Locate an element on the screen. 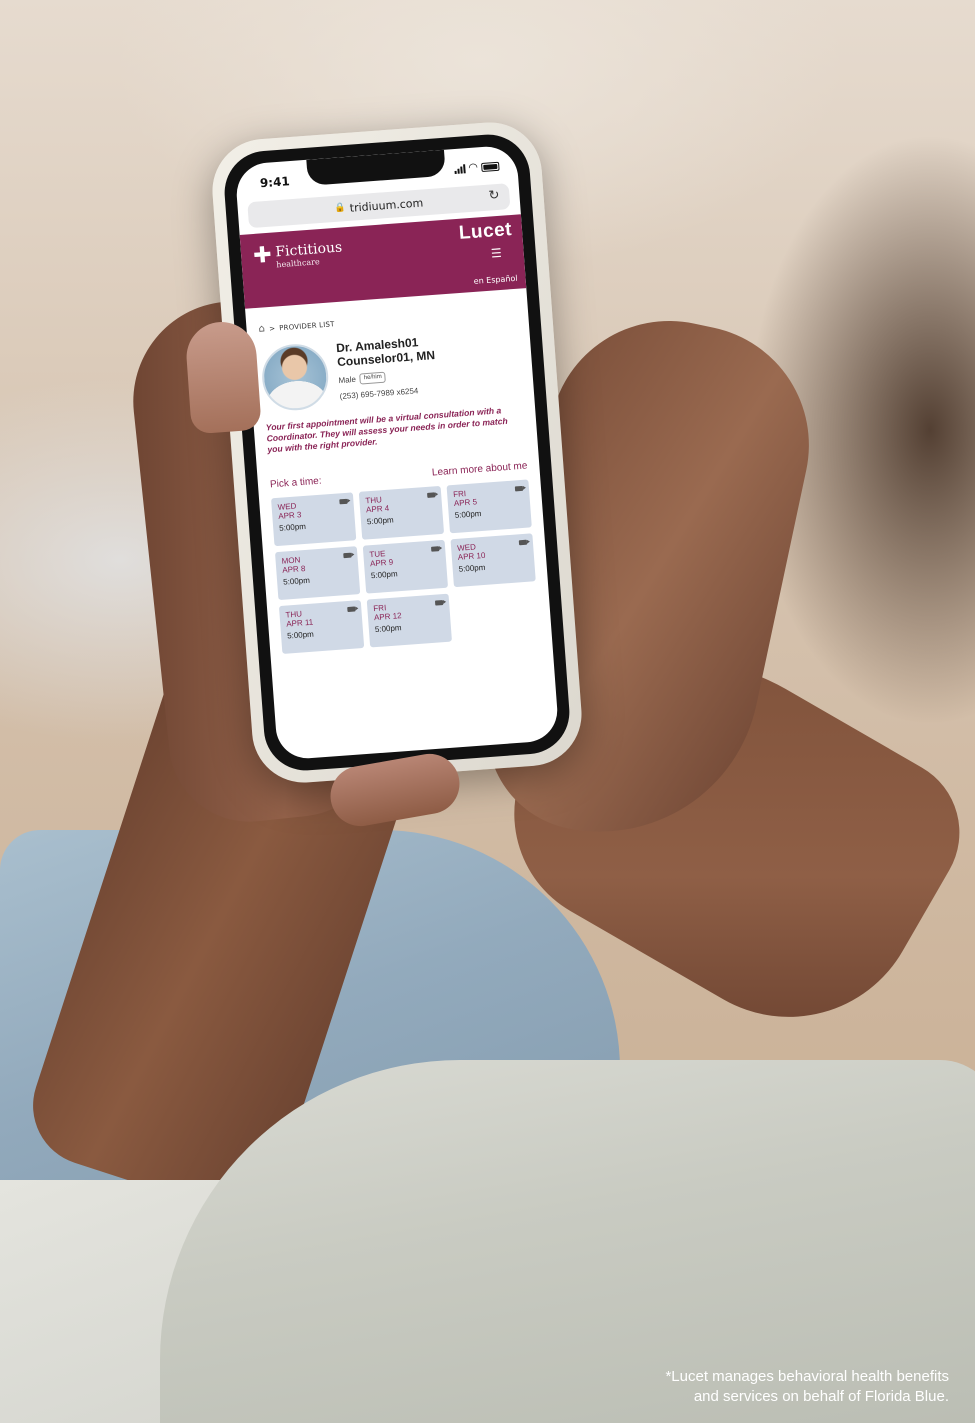 This screenshot has width=975, height=1423. disclaimer-line2: and services on behalf of Florida Blue. is located at coordinates (821, 1396).